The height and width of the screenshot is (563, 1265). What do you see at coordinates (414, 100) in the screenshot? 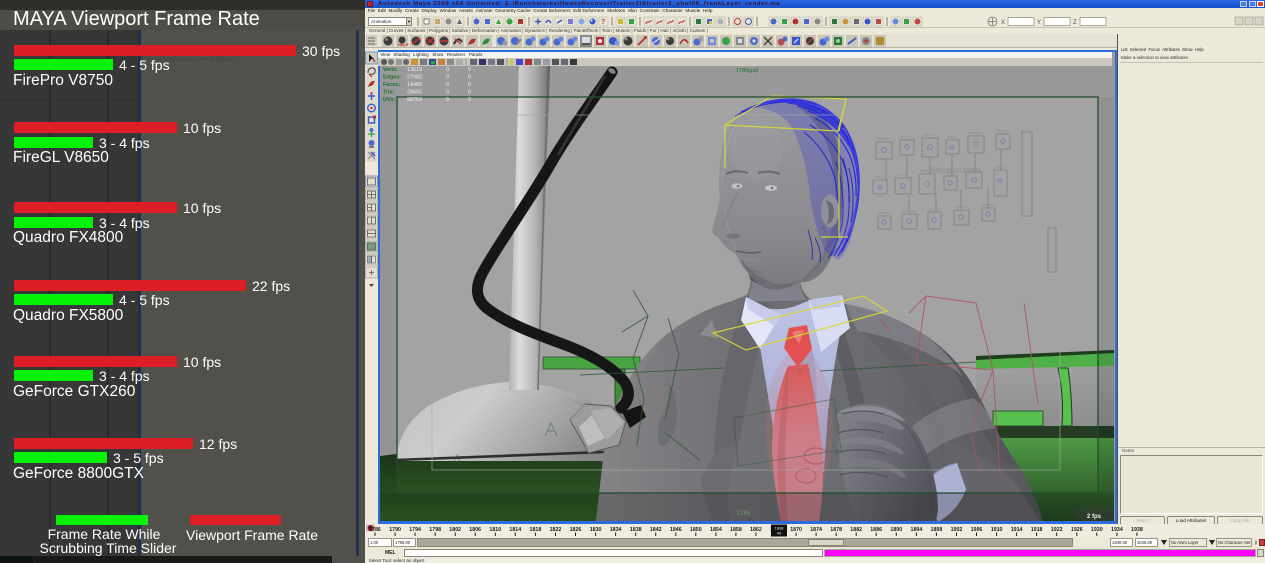
I see `svg-text: 98753` at bounding box center [414, 100].